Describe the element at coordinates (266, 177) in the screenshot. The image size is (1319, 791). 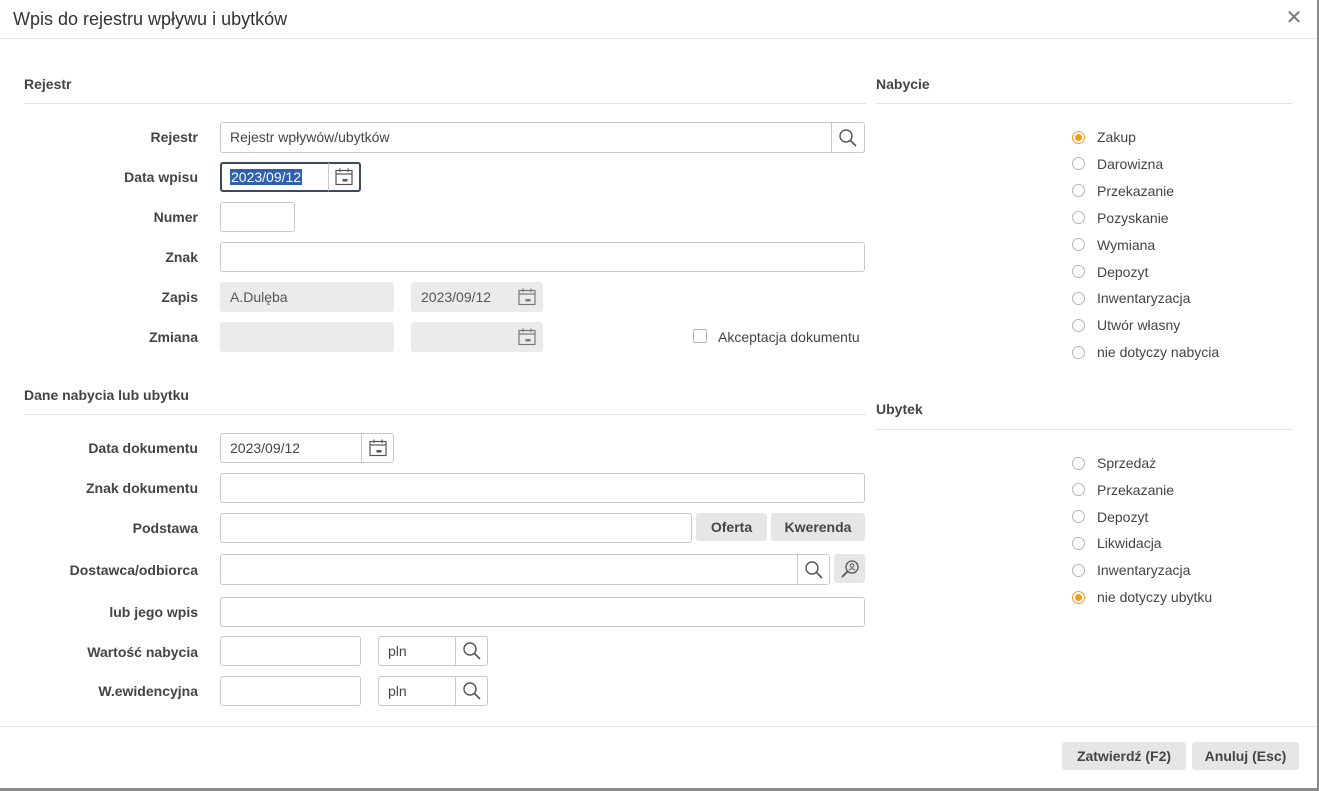
I see `data-wpisu-value: 2023/09/12` at that location.